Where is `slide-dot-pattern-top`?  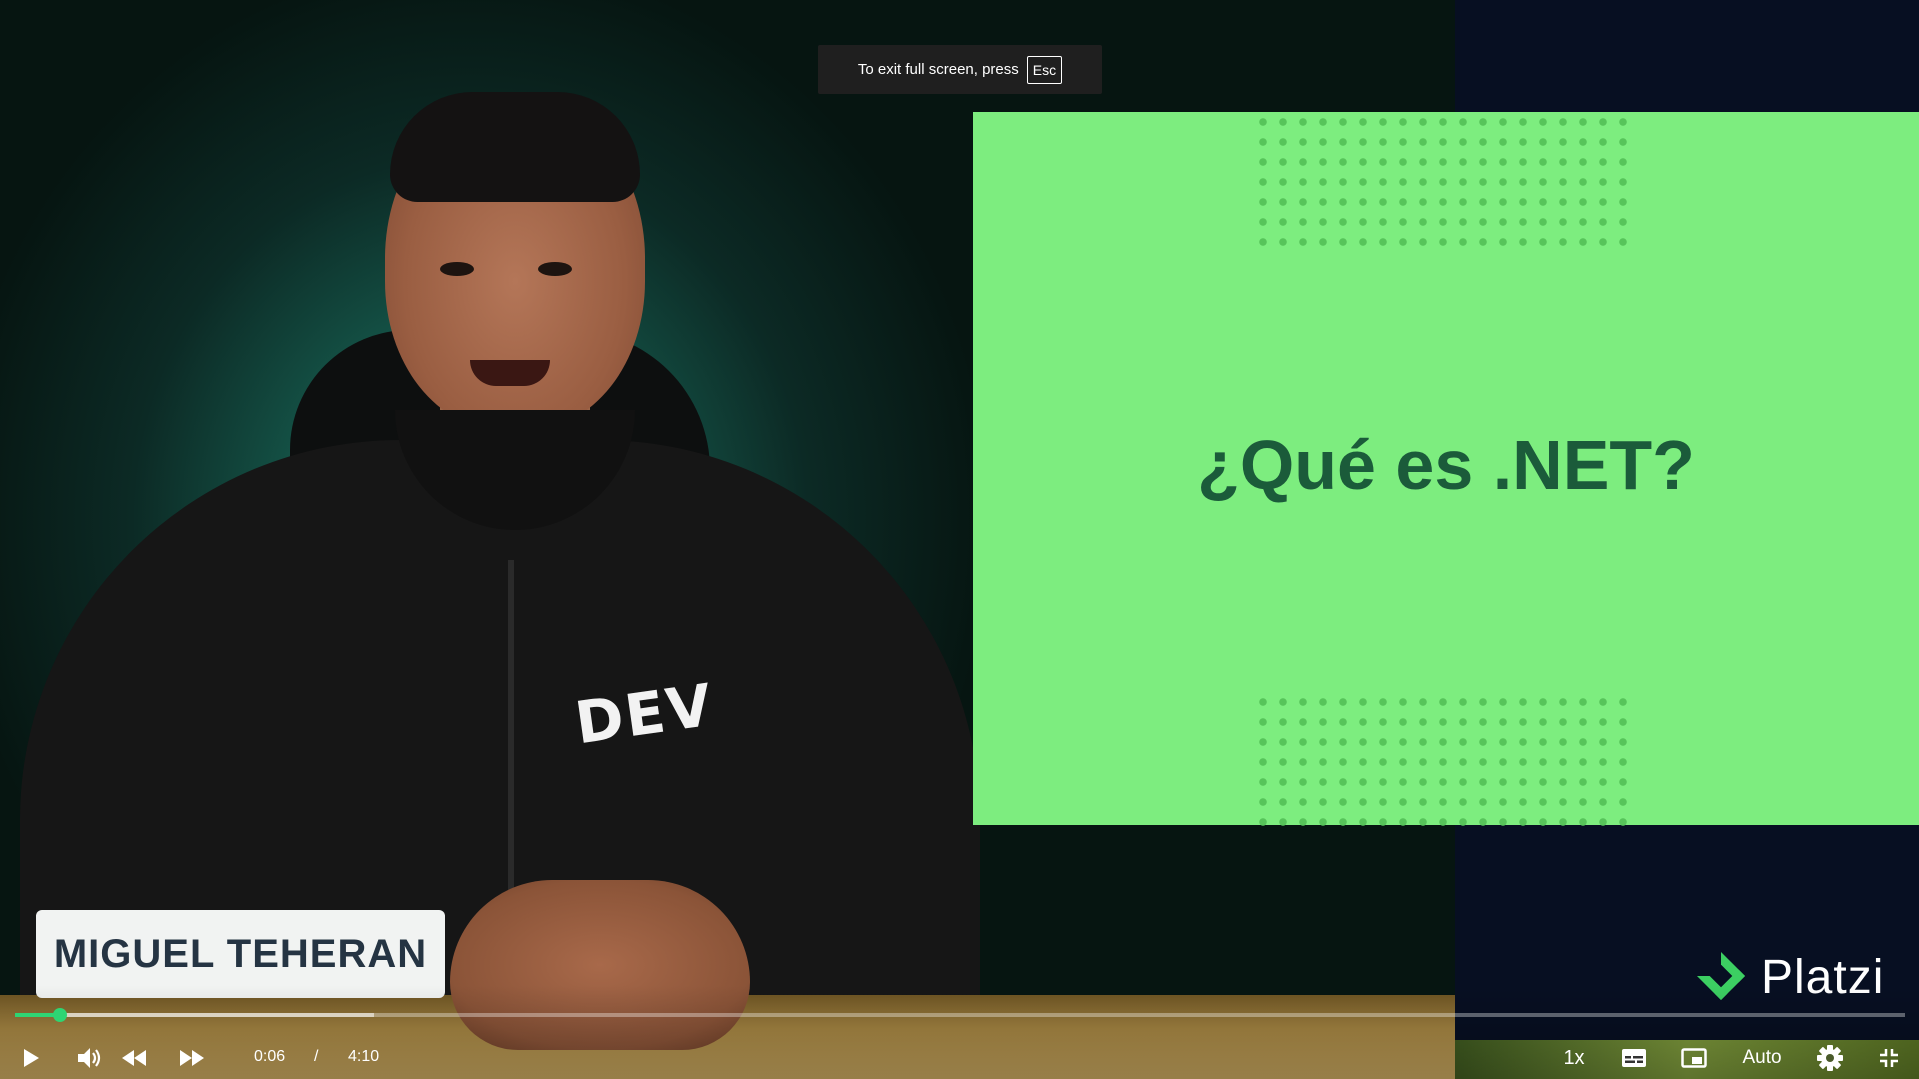
slide-dot-pattern-top is located at coordinates (1443, 182).